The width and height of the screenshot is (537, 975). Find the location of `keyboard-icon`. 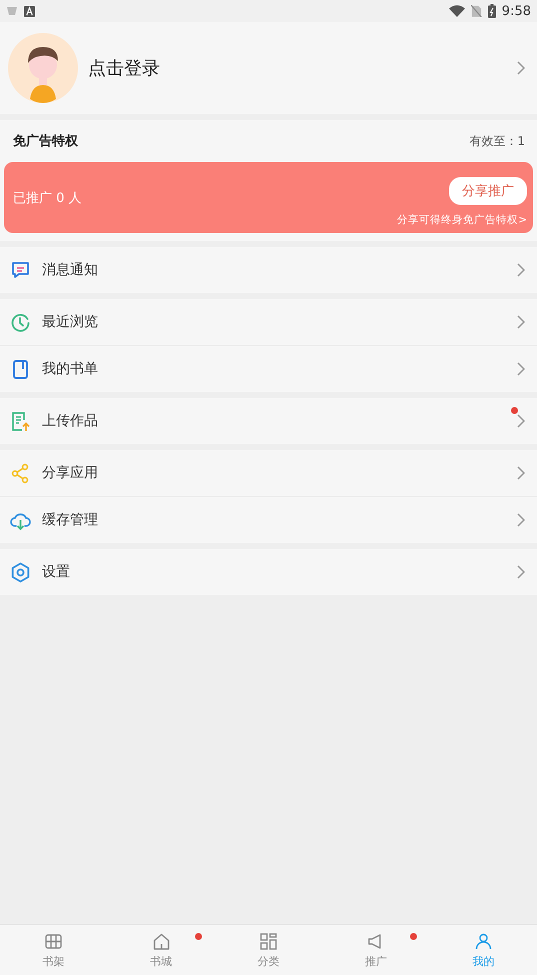

keyboard-icon is located at coordinates (29, 11).